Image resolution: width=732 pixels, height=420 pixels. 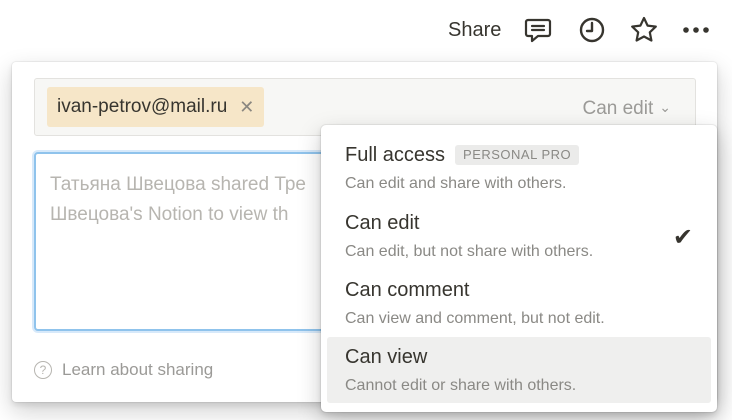 I want to click on chevron-down-icon: ⌄, so click(x=665, y=107).